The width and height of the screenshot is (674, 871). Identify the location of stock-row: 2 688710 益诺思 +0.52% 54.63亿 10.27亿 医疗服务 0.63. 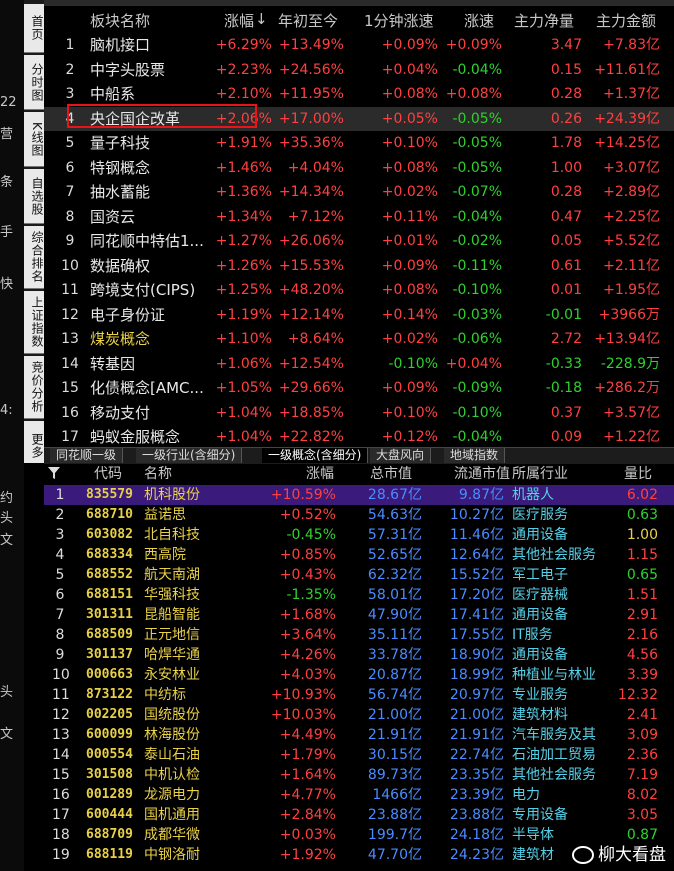
(359, 515).